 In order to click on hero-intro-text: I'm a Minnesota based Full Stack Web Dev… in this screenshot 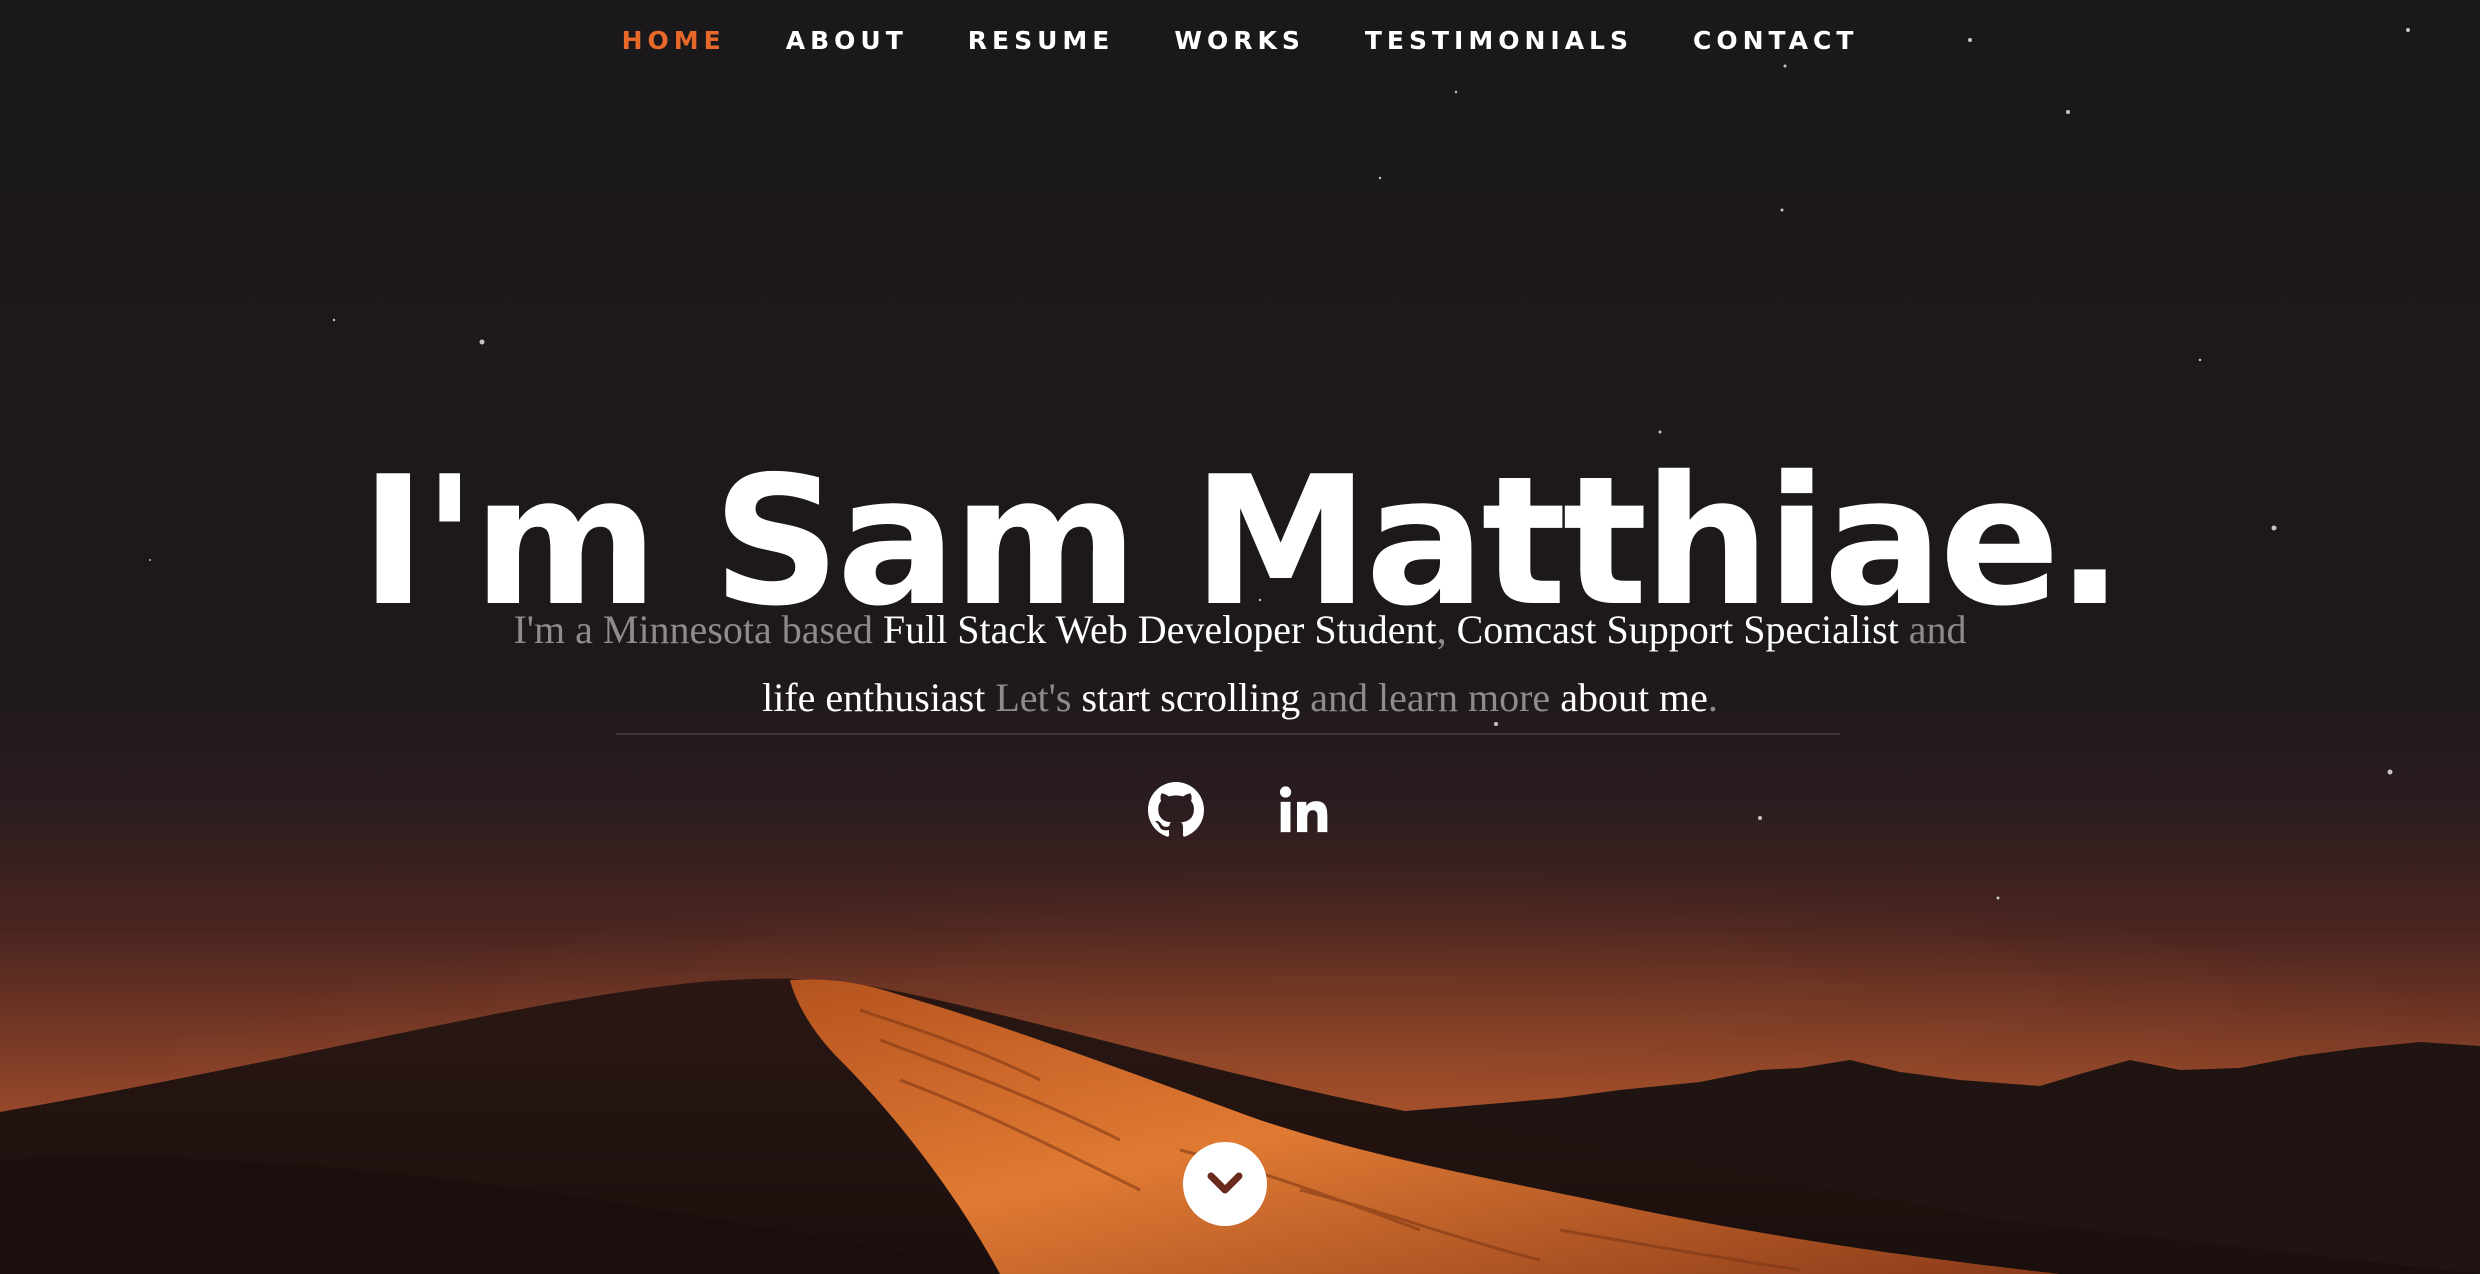, I will do `click(1240, 664)`.